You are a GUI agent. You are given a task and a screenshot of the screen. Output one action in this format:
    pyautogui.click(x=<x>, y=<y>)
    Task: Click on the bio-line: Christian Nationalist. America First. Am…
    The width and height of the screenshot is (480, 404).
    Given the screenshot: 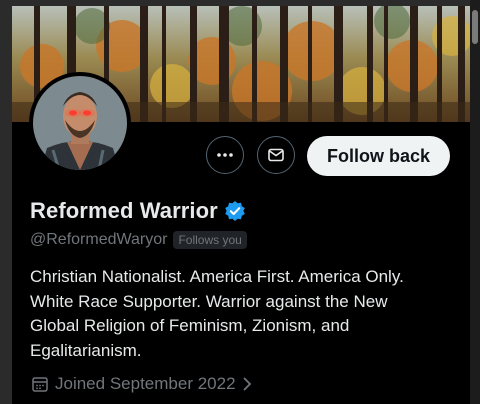 What is the action you would take?
    pyautogui.click(x=217, y=276)
    